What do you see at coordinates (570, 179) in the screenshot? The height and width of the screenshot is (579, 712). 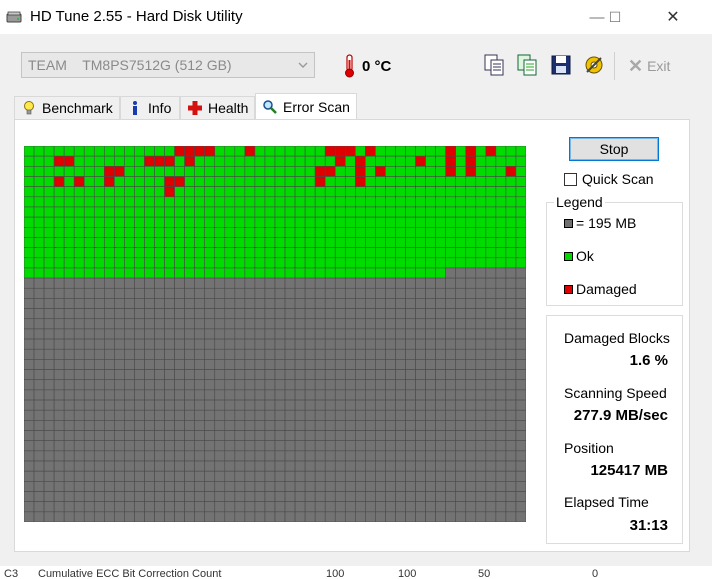 I see `quick-scan-checkbox` at bounding box center [570, 179].